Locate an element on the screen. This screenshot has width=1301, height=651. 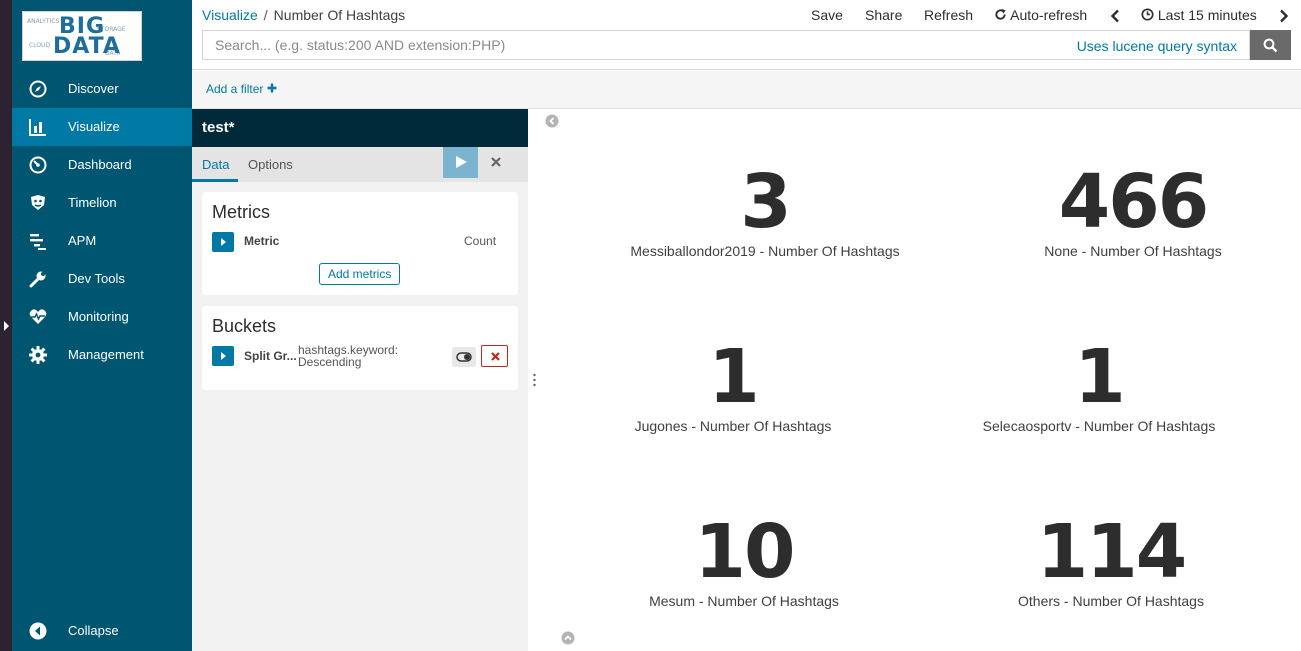
metric-row-label: Metric is located at coordinates (262, 241).